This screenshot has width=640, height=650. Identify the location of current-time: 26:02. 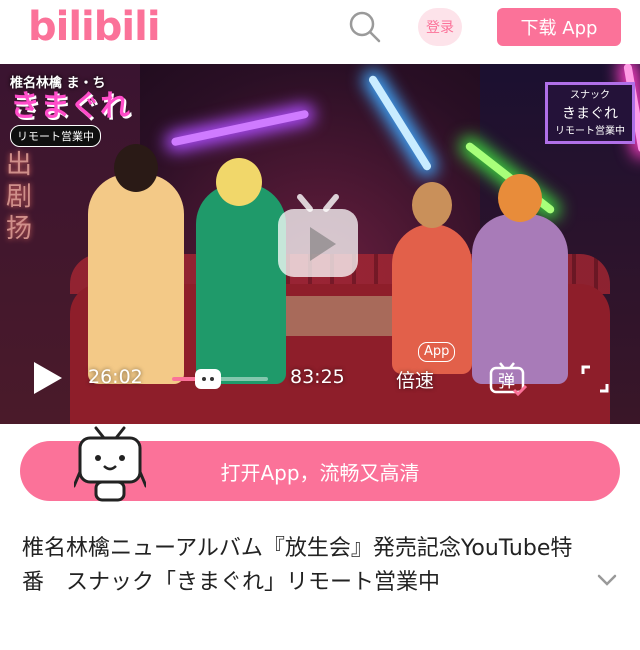
(115, 377).